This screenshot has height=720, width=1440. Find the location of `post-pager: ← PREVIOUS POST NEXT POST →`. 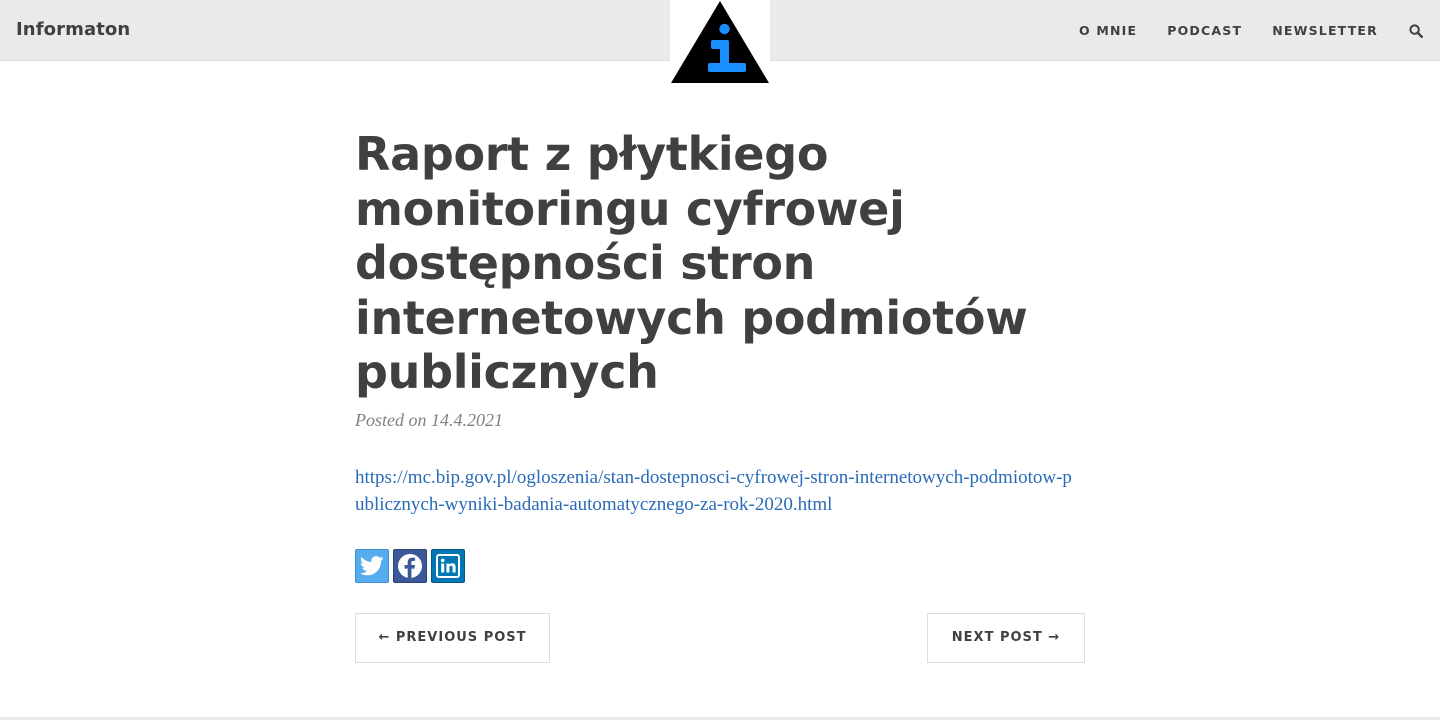

post-pager: ← PREVIOUS POST NEXT POST → is located at coordinates (720, 637).